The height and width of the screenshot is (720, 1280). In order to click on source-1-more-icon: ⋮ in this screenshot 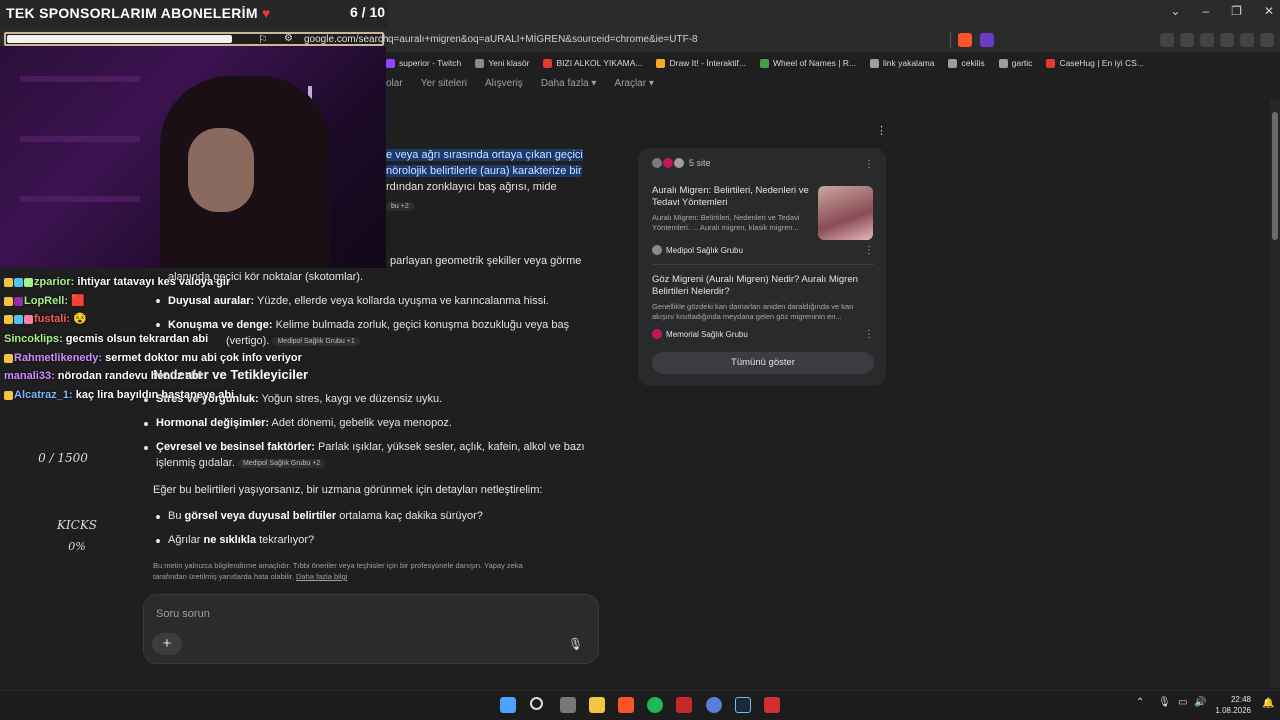, I will do `click(869, 250)`.